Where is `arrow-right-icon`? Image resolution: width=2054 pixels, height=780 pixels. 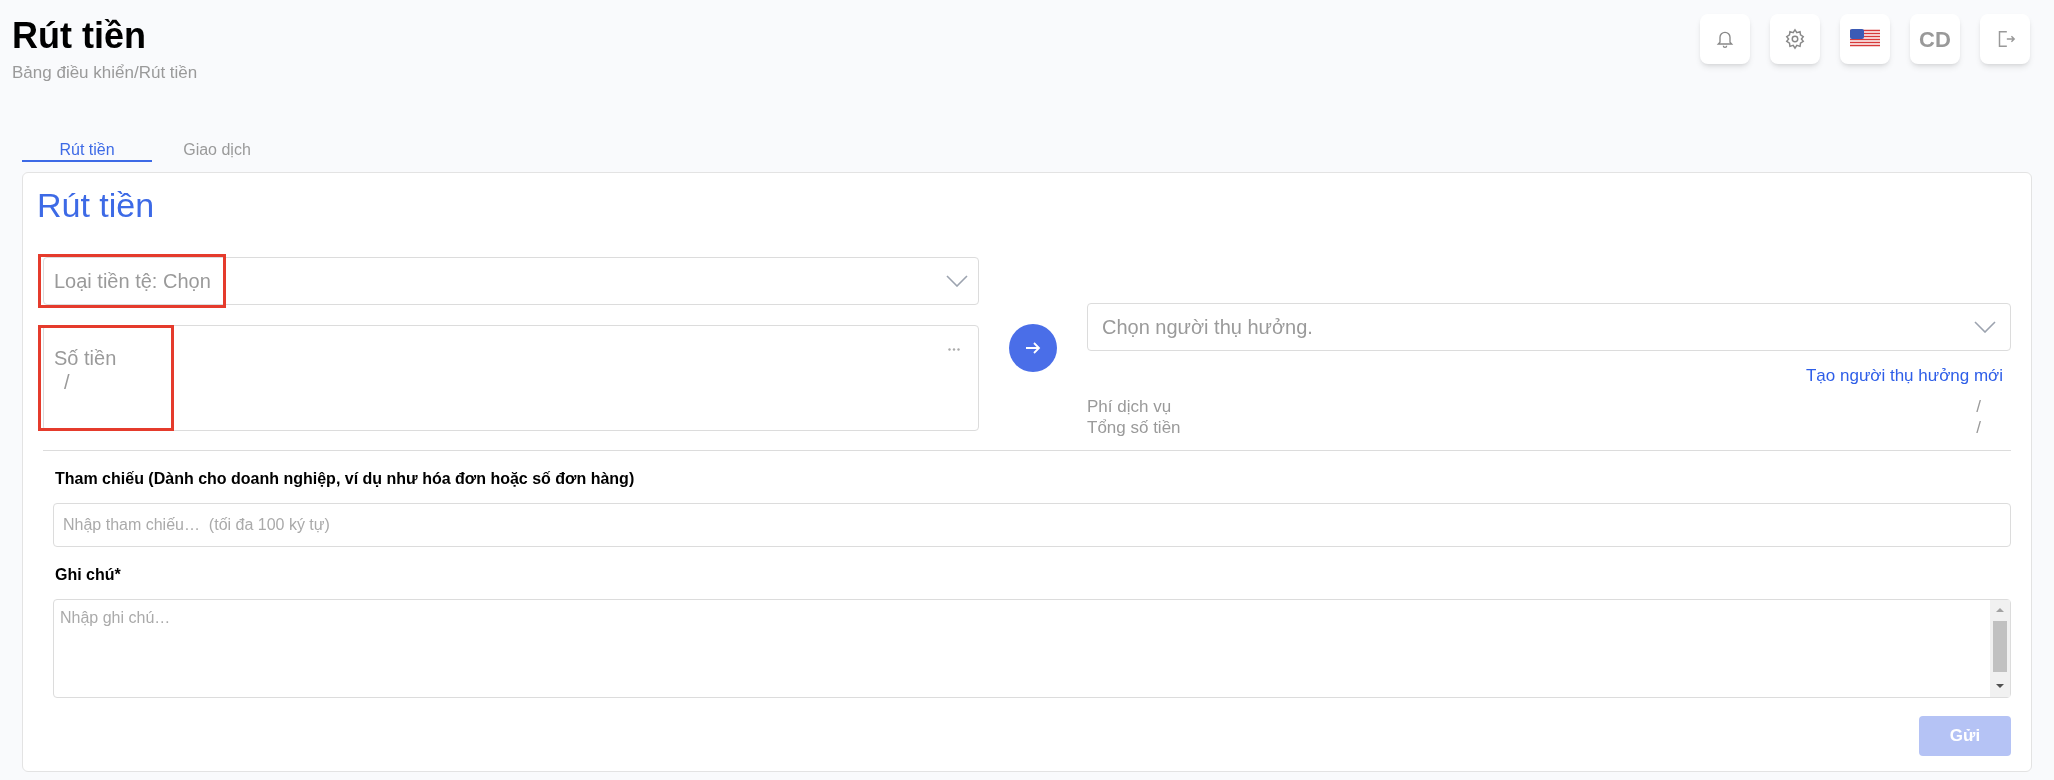
arrow-right-icon is located at coordinates (1033, 347).